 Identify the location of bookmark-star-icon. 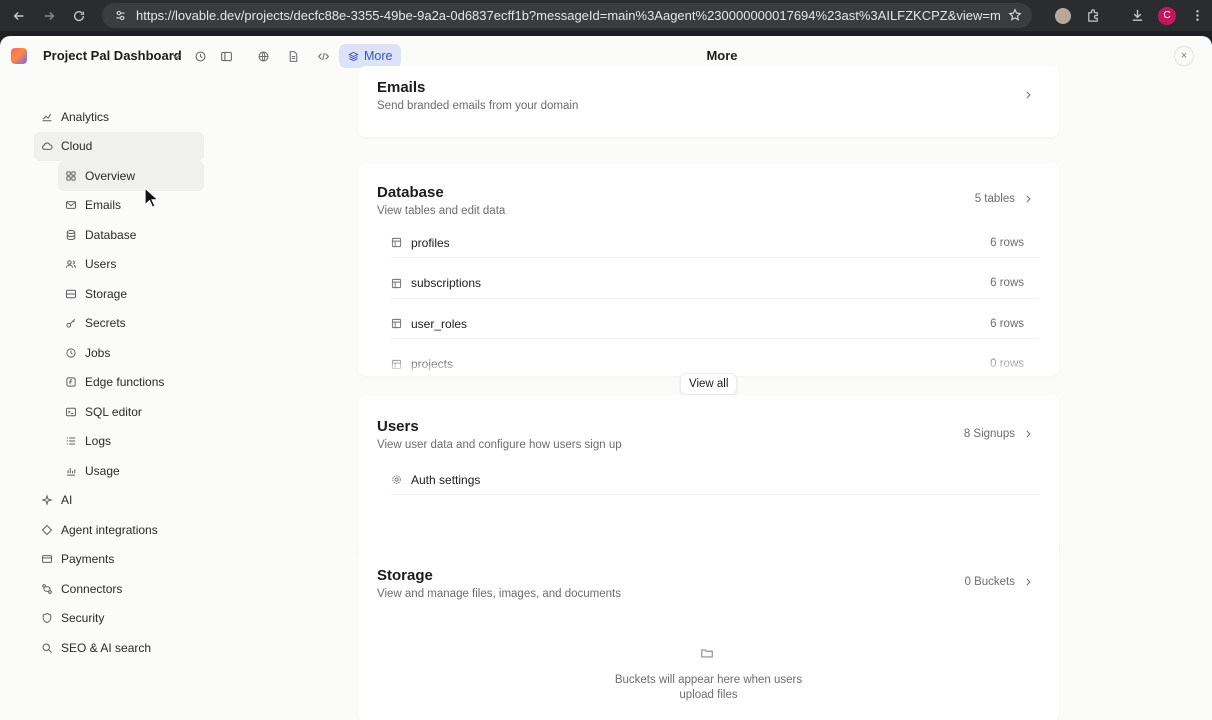
(1015, 15).